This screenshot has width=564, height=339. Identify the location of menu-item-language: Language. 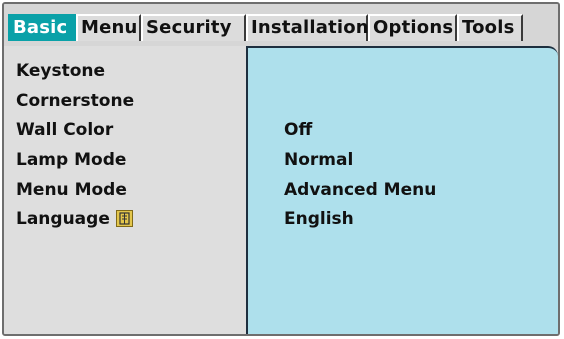
(74, 219).